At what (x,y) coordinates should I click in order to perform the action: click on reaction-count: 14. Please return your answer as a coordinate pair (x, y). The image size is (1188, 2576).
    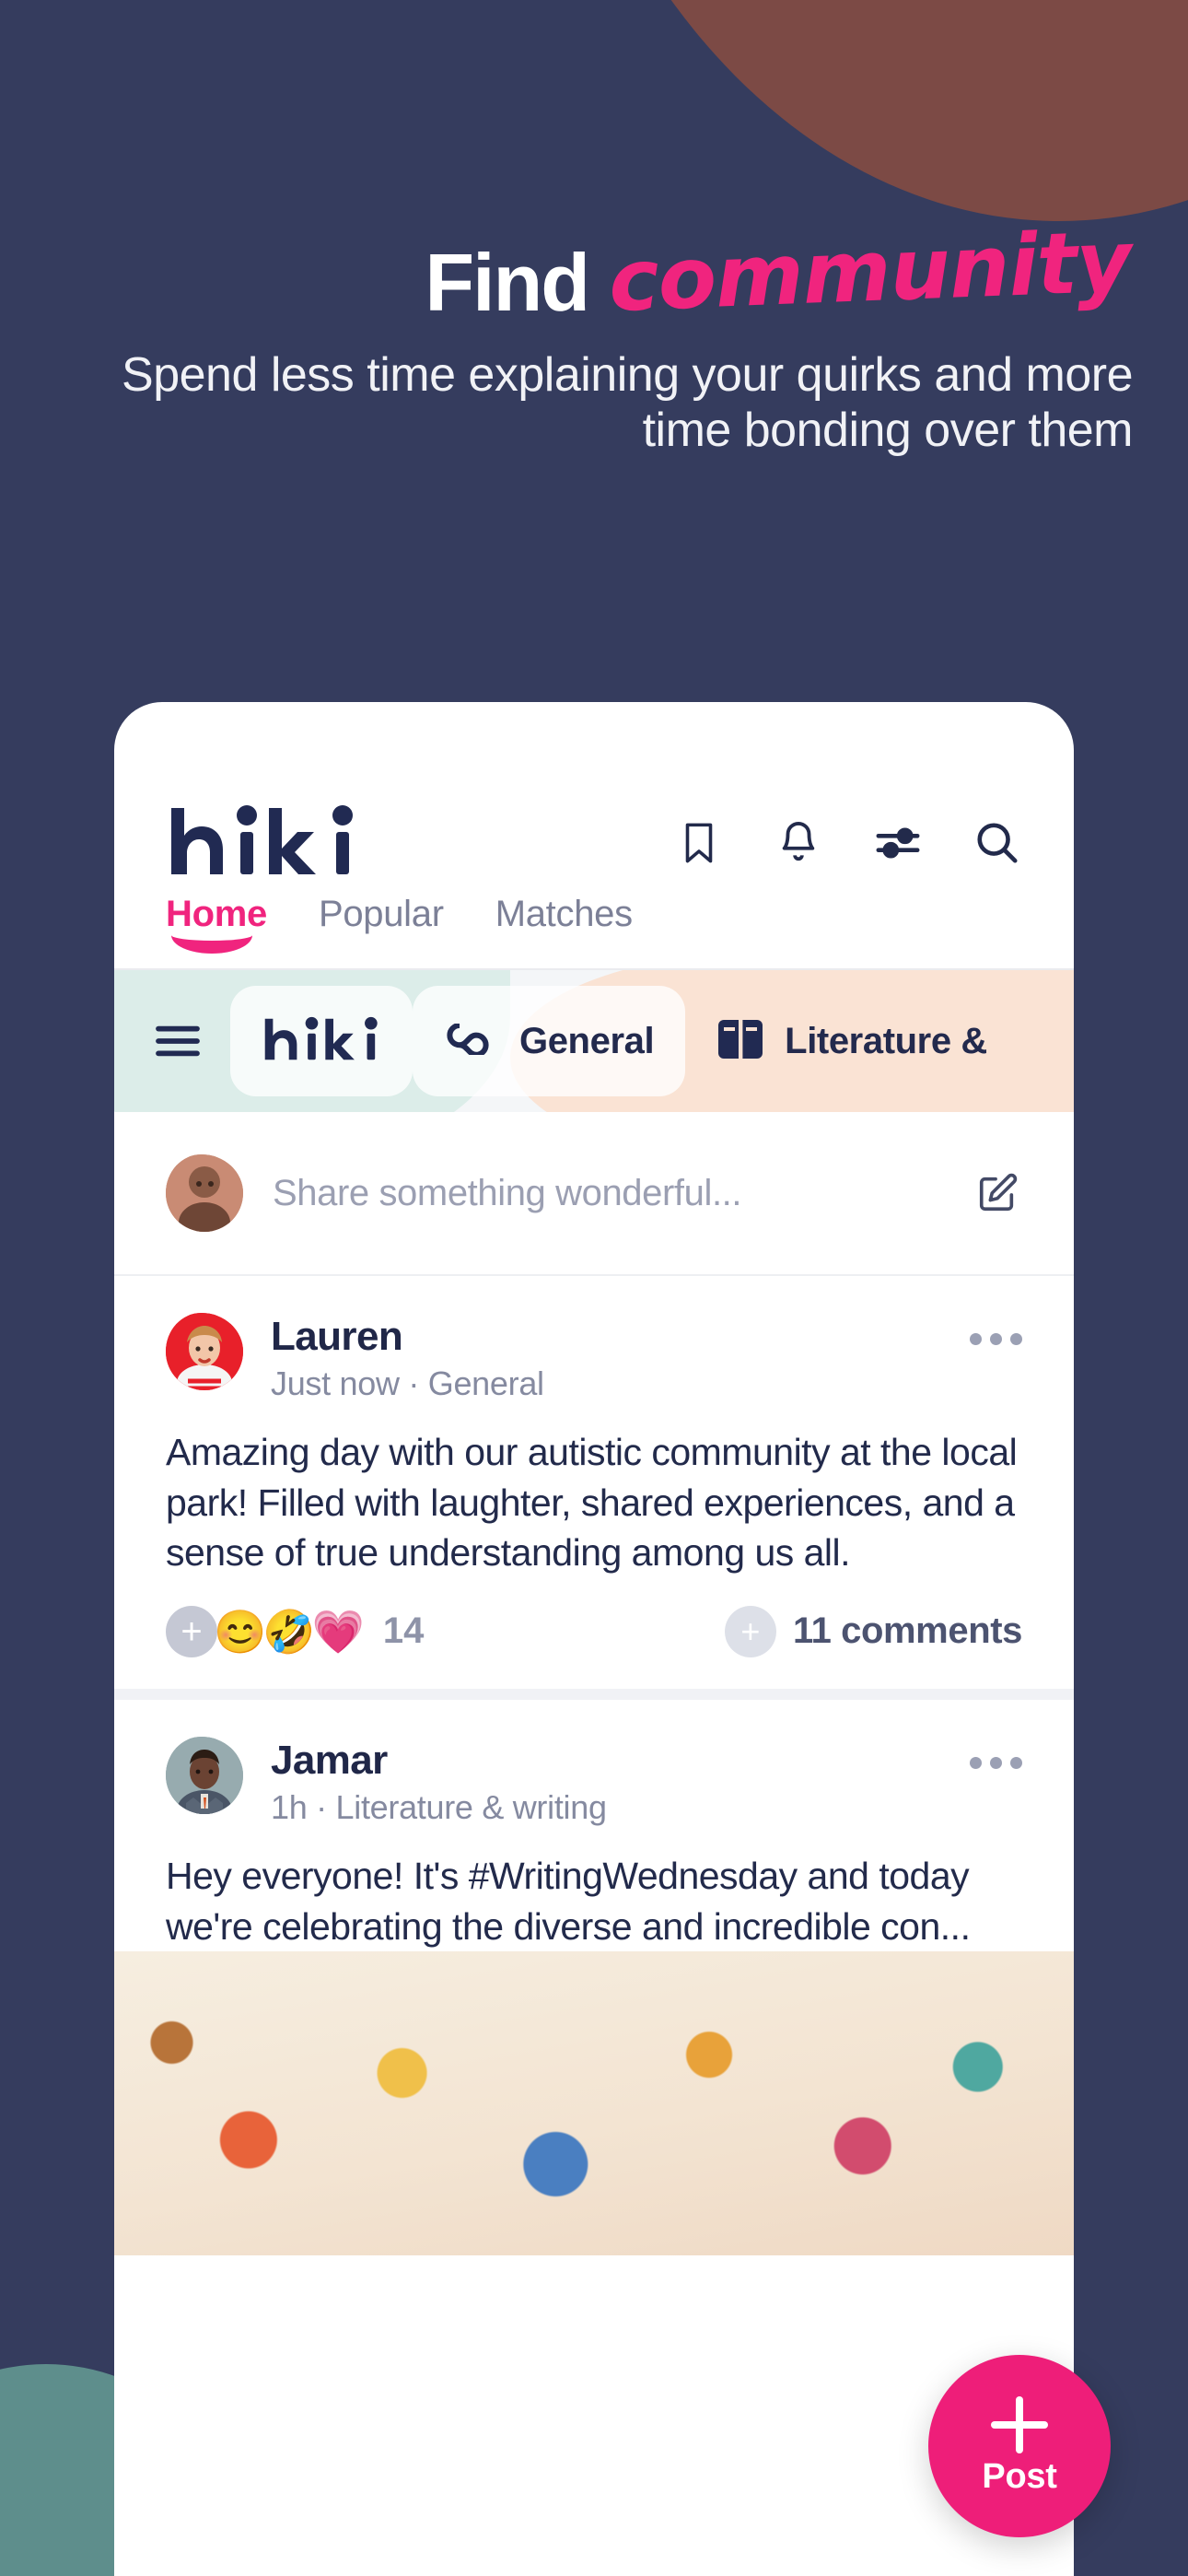
    Looking at the image, I should click on (403, 1631).